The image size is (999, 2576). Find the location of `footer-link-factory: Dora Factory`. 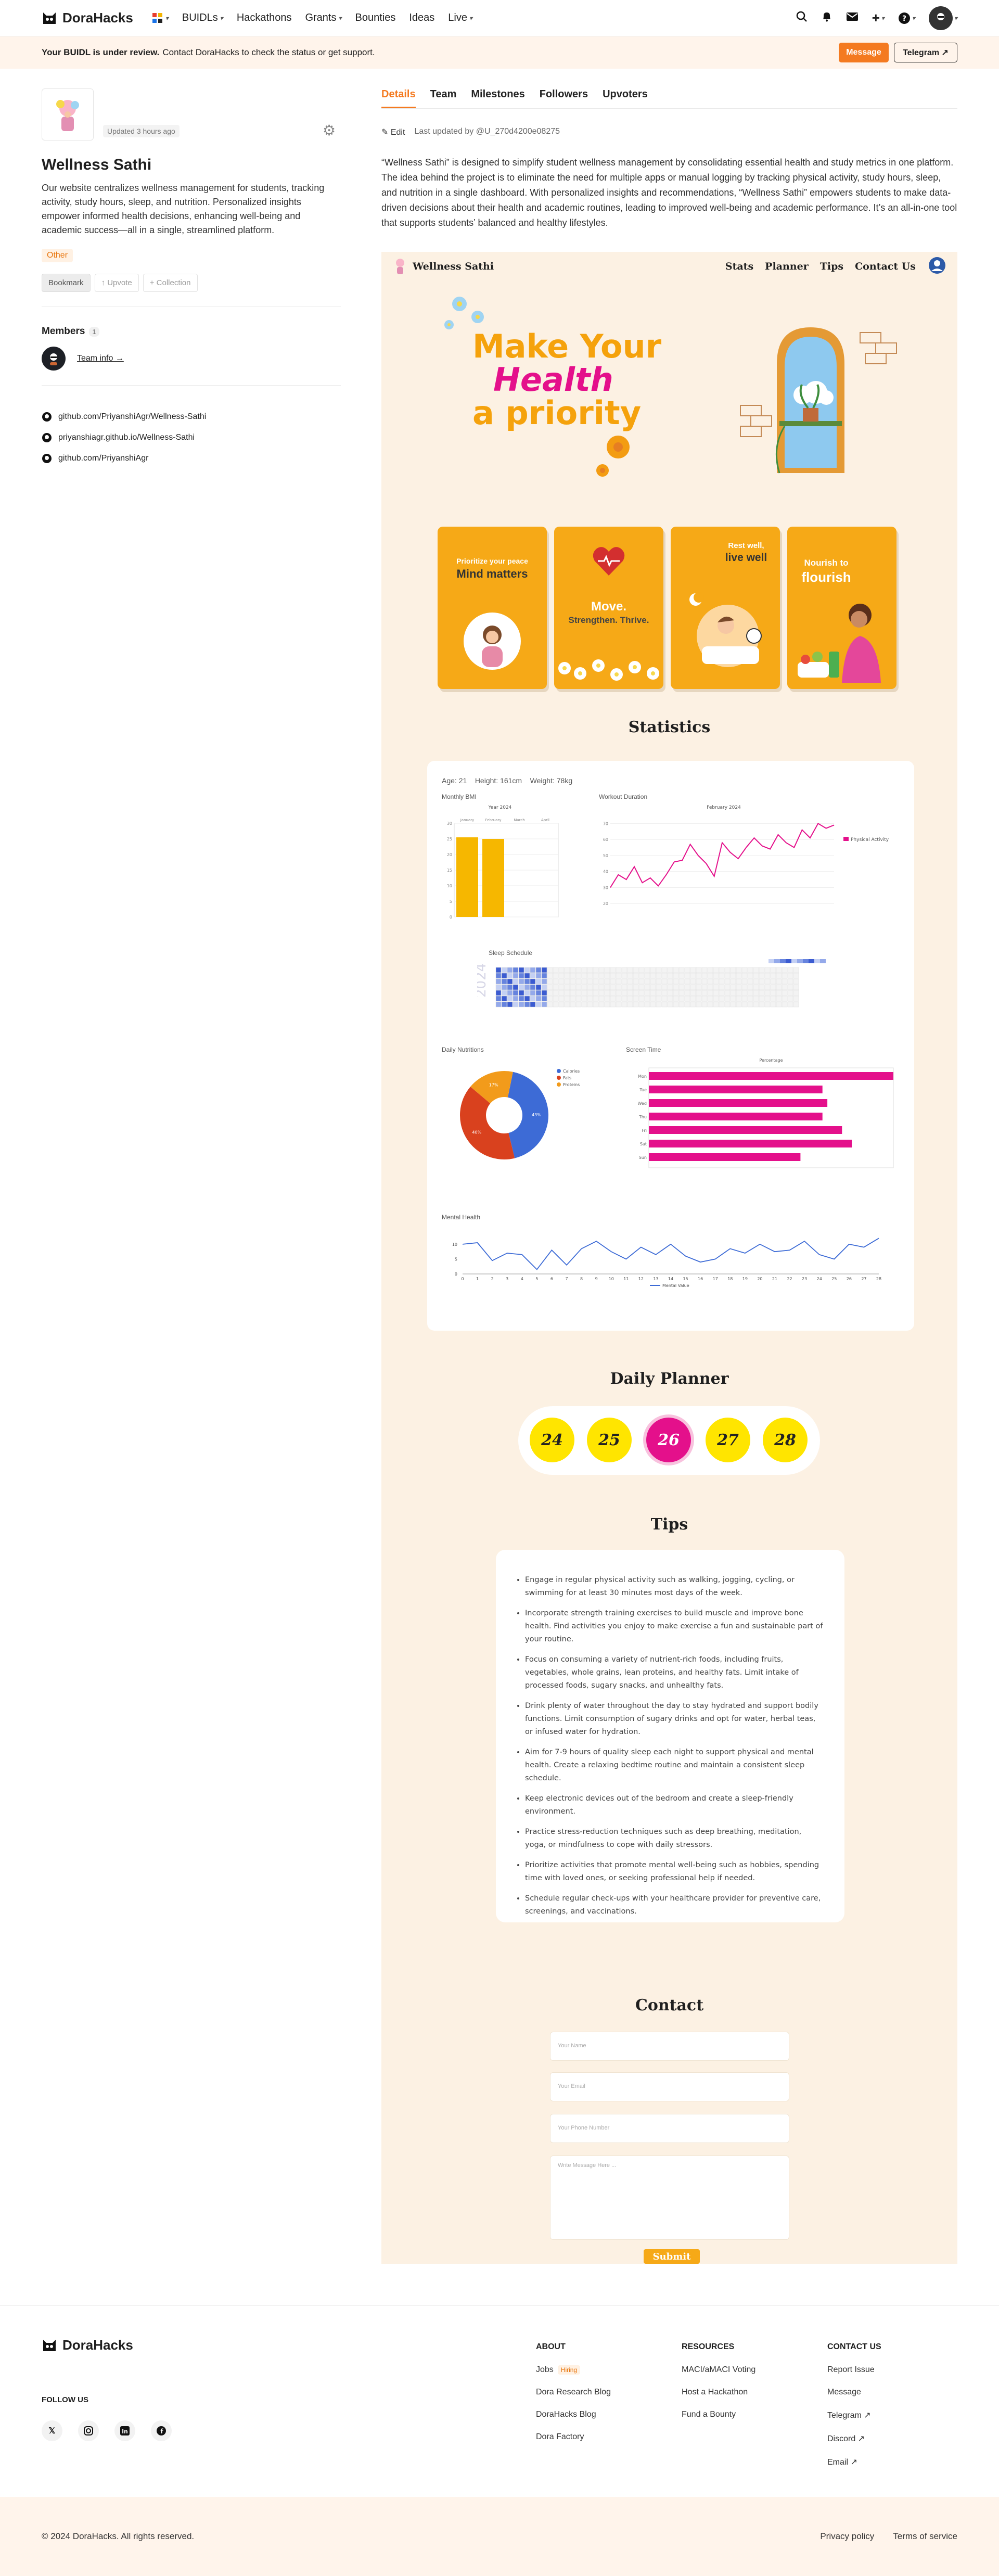

footer-link-factory: Dora Factory is located at coordinates (573, 2437).